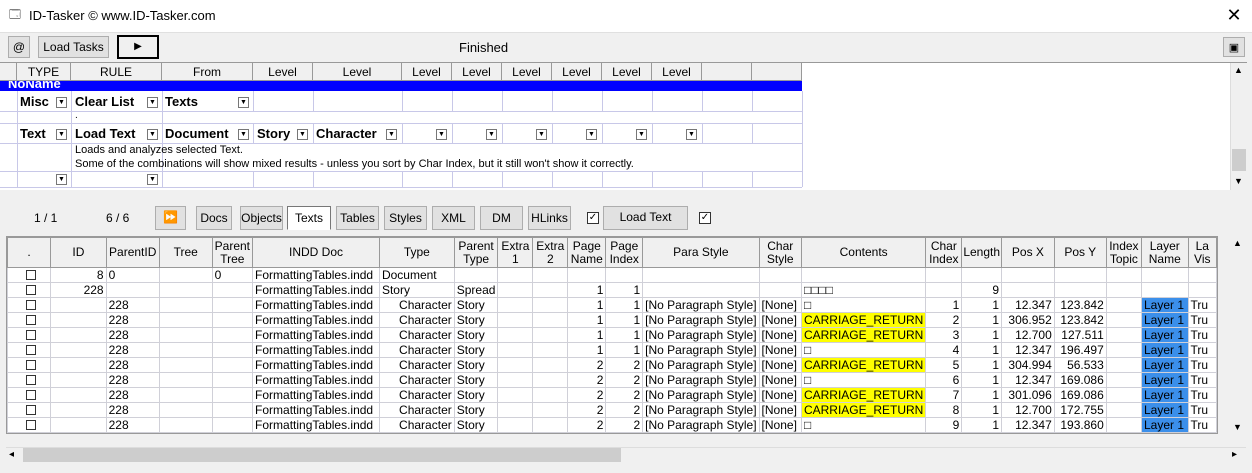 This screenshot has height=473, width=1252. I want to click on rule-level-cell: Story, so click(273, 134).